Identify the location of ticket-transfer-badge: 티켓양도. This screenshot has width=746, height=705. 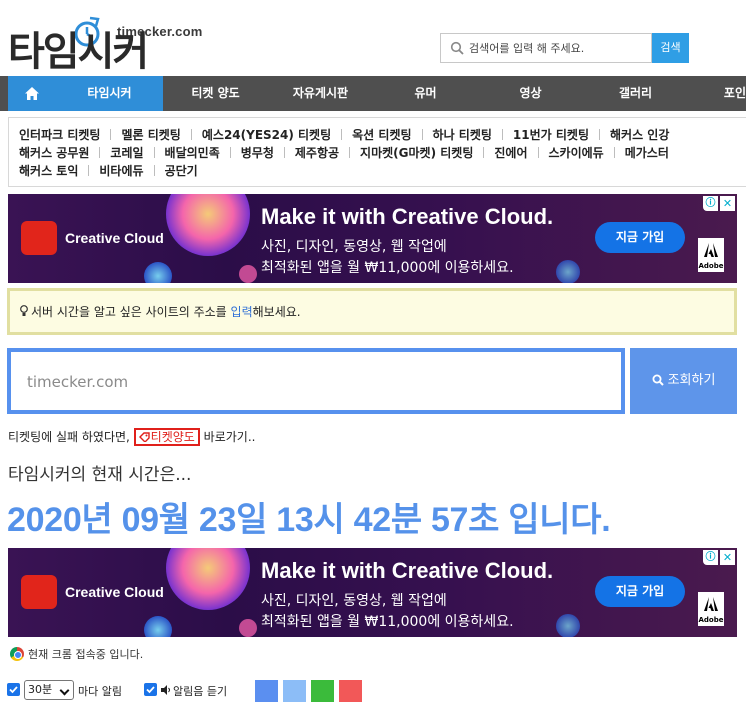
(166, 437).